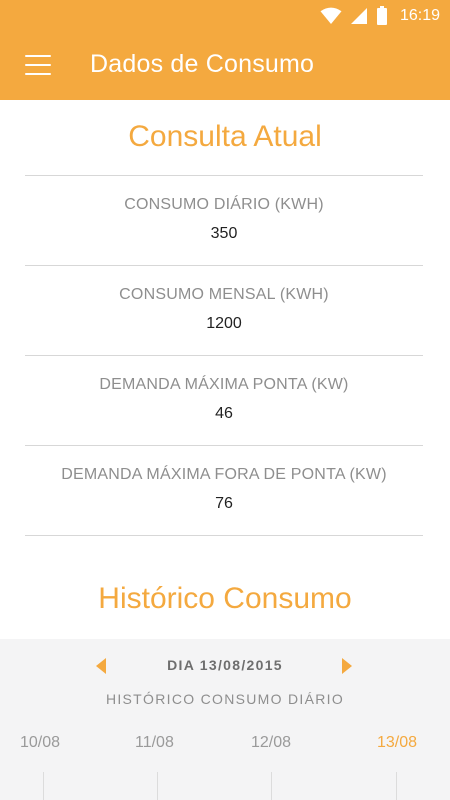 The width and height of the screenshot is (450, 800). Describe the element at coordinates (347, 666) in the screenshot. I see `chevron-right-icon` at that location.